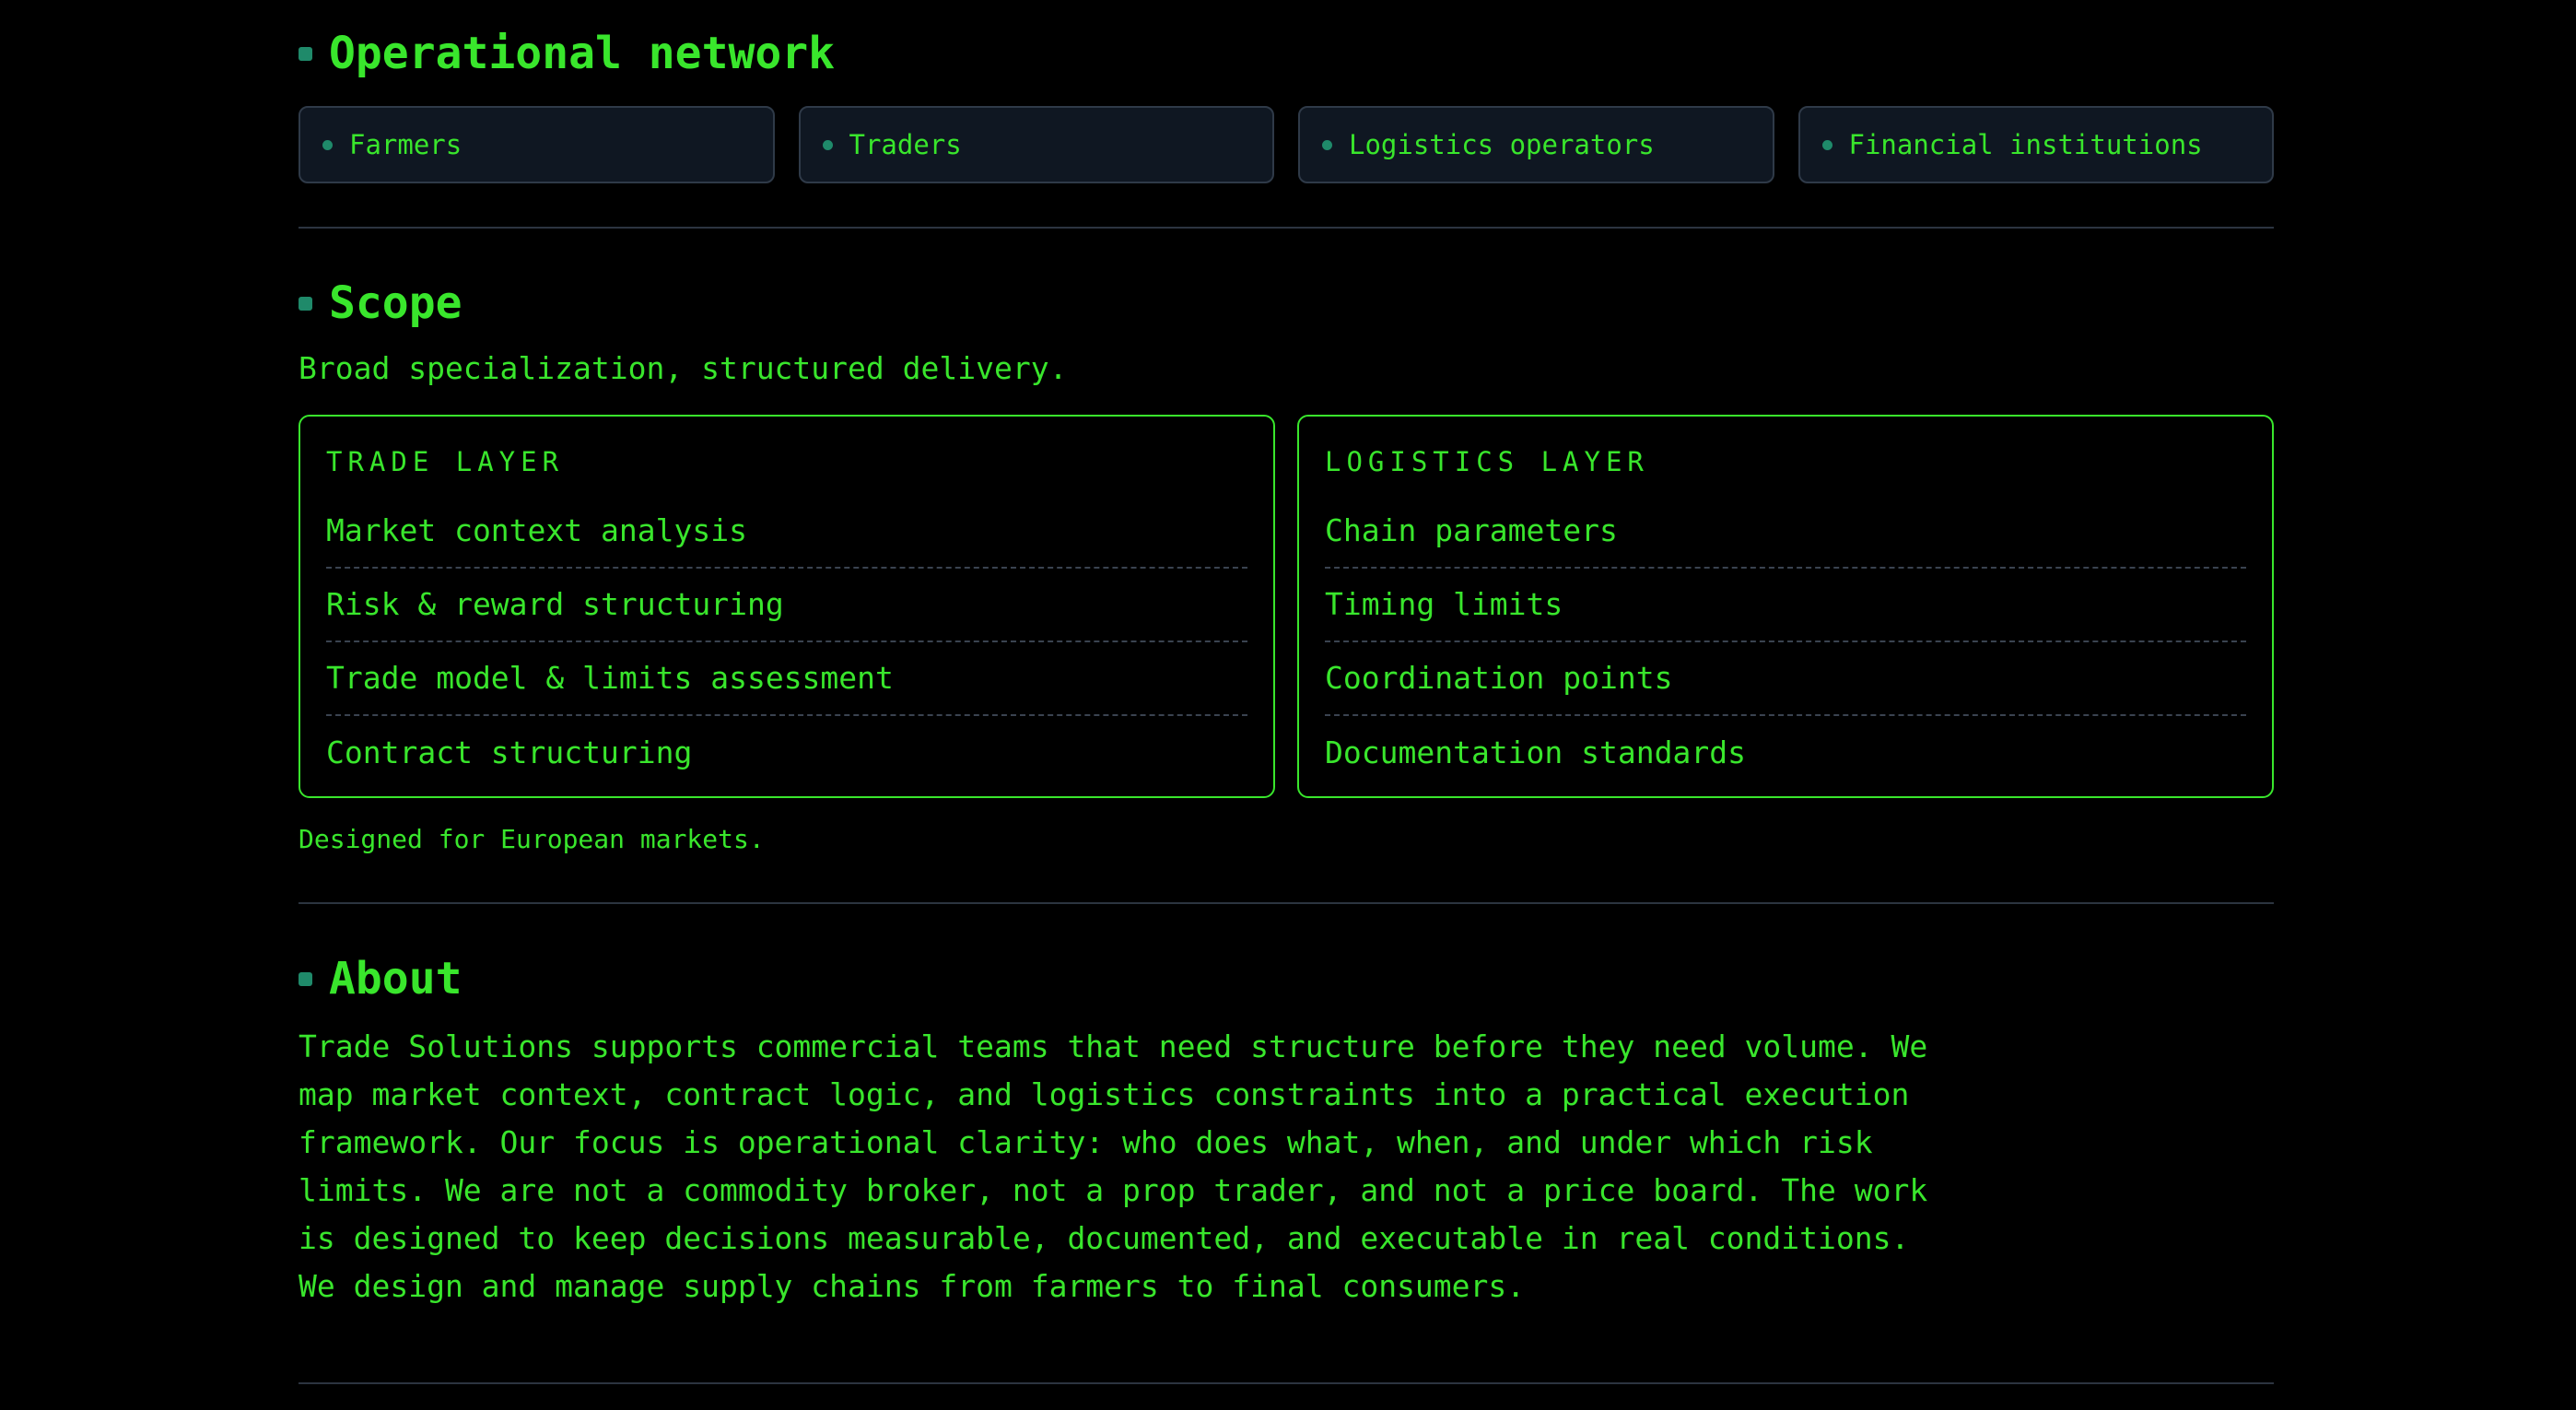 The image size is (2576, 1410). Describe the element at coordinates (396, 303) in the screenshot. I see `scope-title: Scope` at that location.